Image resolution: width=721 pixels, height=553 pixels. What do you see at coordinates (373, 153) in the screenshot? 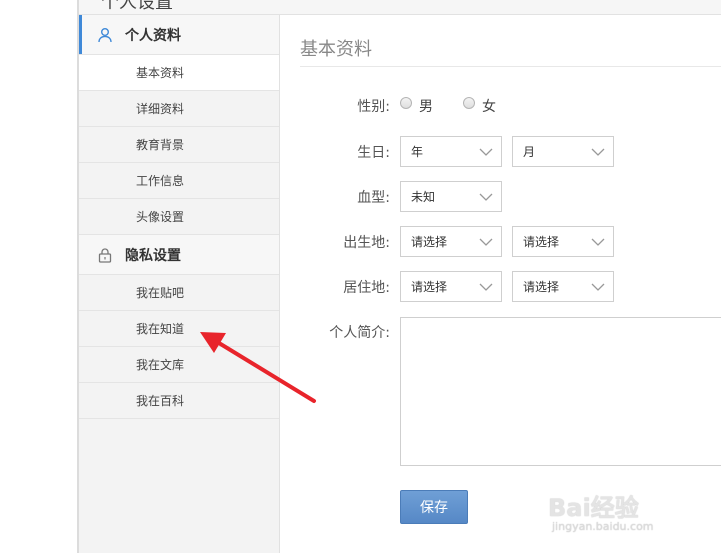
I see `birthday-label: 生日:` at bounding box center [373, 153].